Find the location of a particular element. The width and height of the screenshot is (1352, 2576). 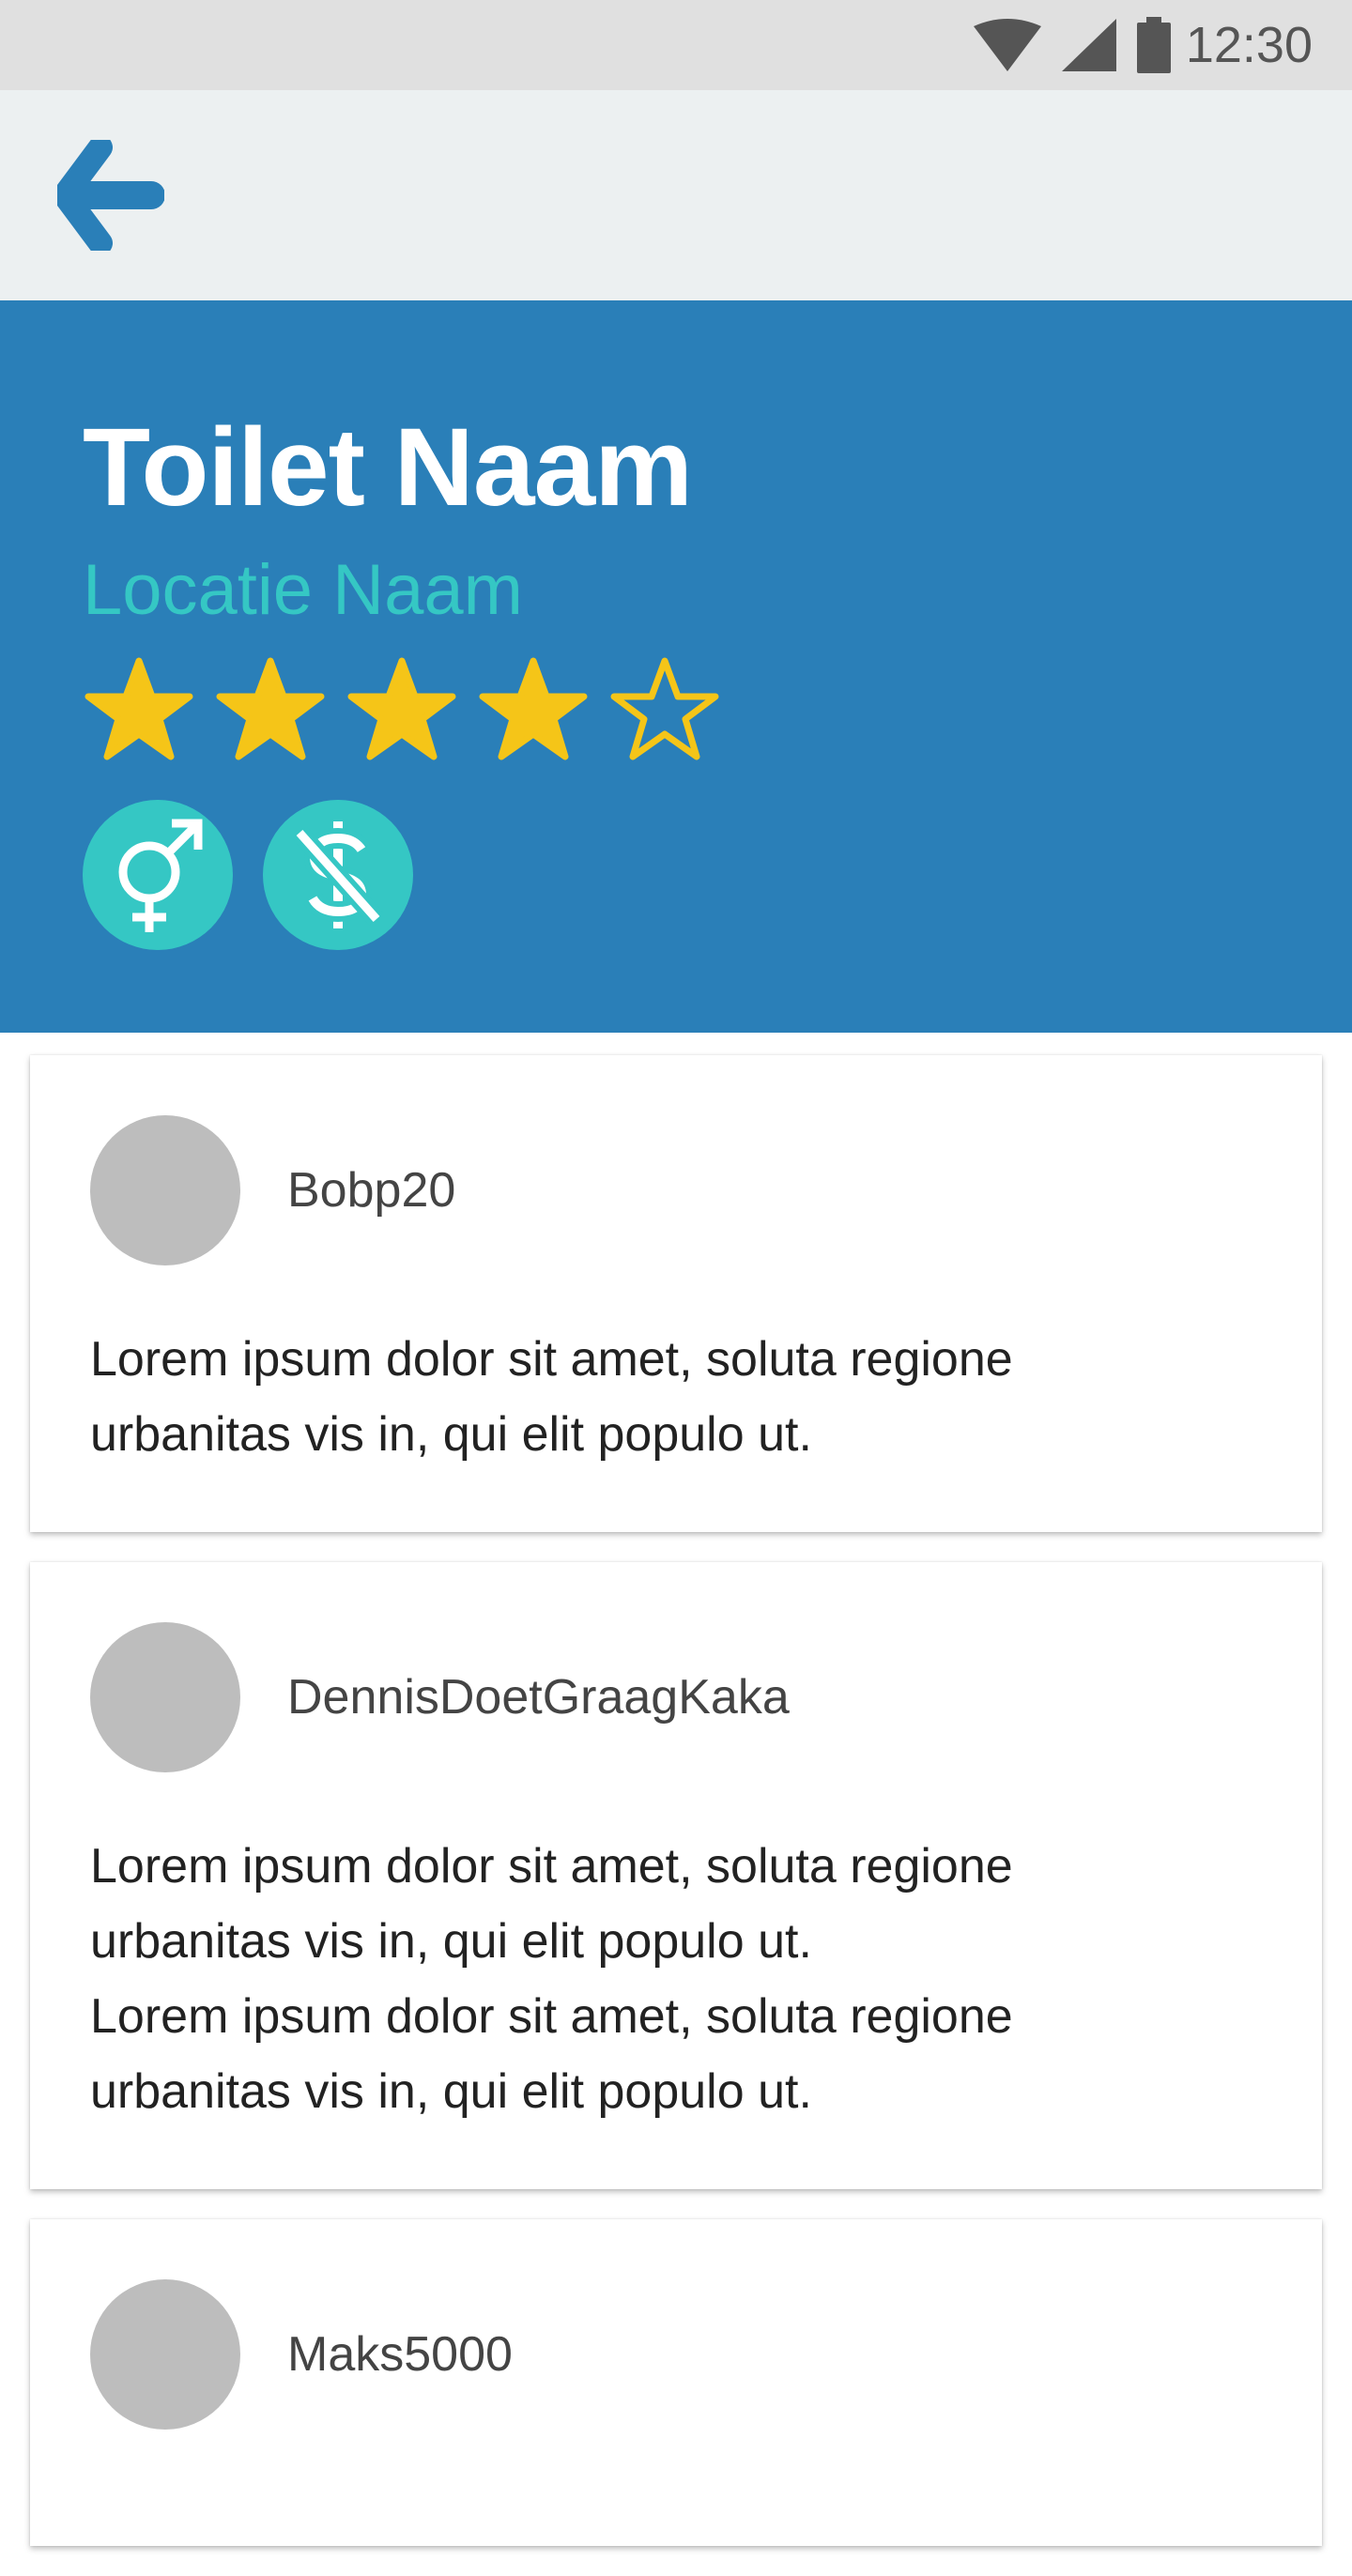

star-outline-icon is located at coordinates (665, 710).